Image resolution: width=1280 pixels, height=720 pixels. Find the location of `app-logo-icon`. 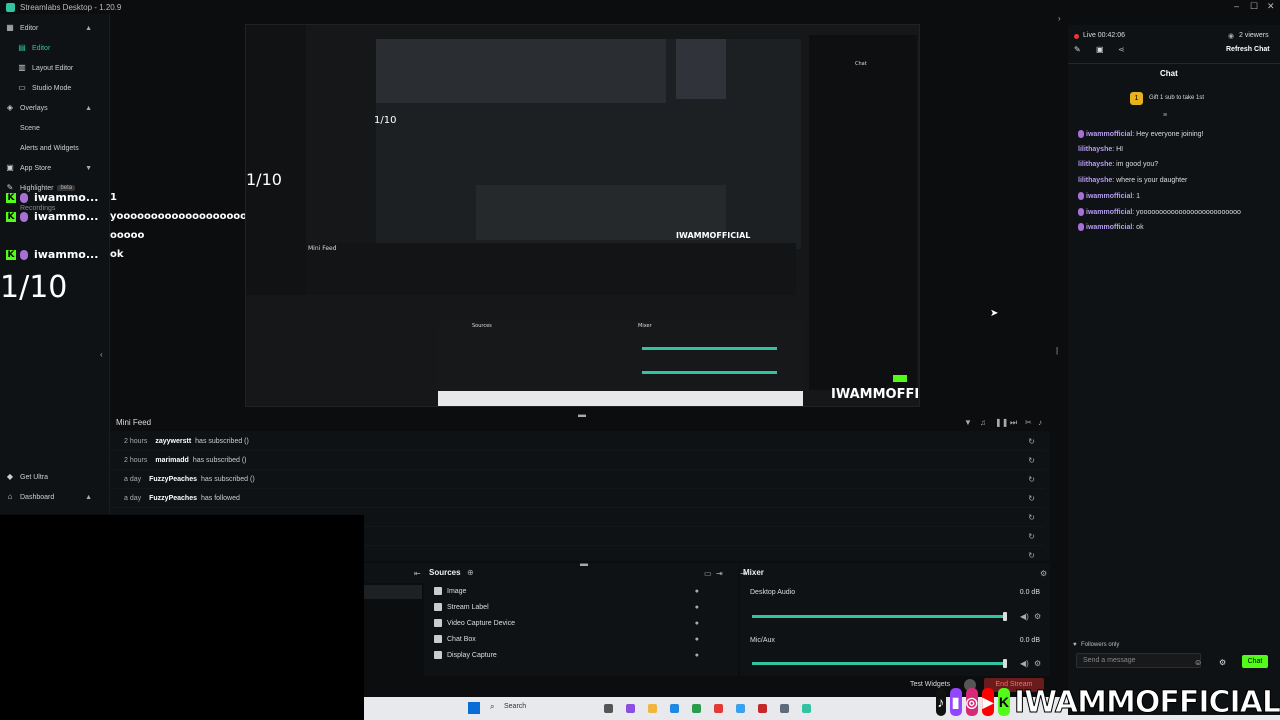

app-logo-icon is located at coordinates (10, 7).